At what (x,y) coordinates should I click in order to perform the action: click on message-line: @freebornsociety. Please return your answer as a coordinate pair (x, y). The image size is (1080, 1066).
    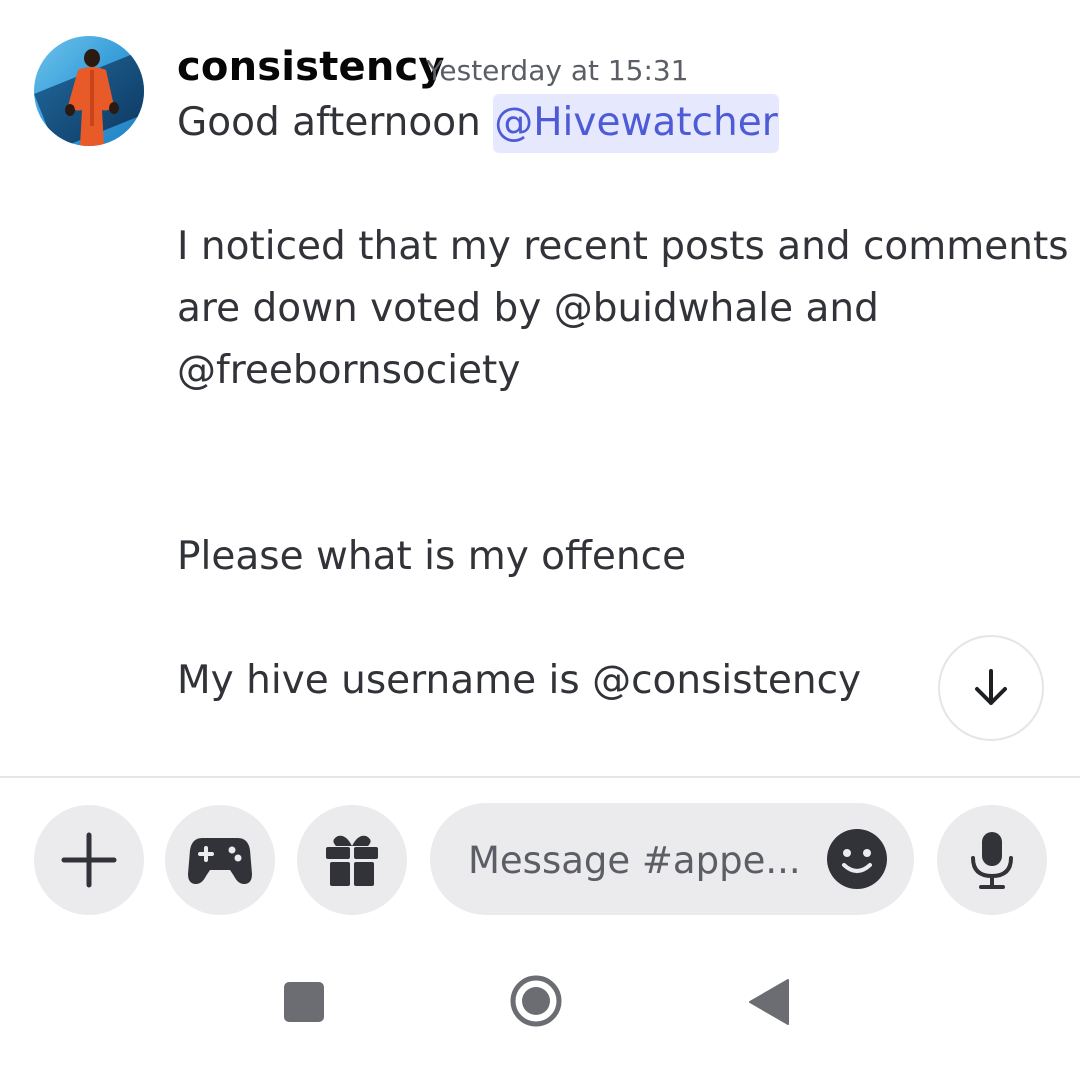
    Looking at the image, I should click on (349, 370).